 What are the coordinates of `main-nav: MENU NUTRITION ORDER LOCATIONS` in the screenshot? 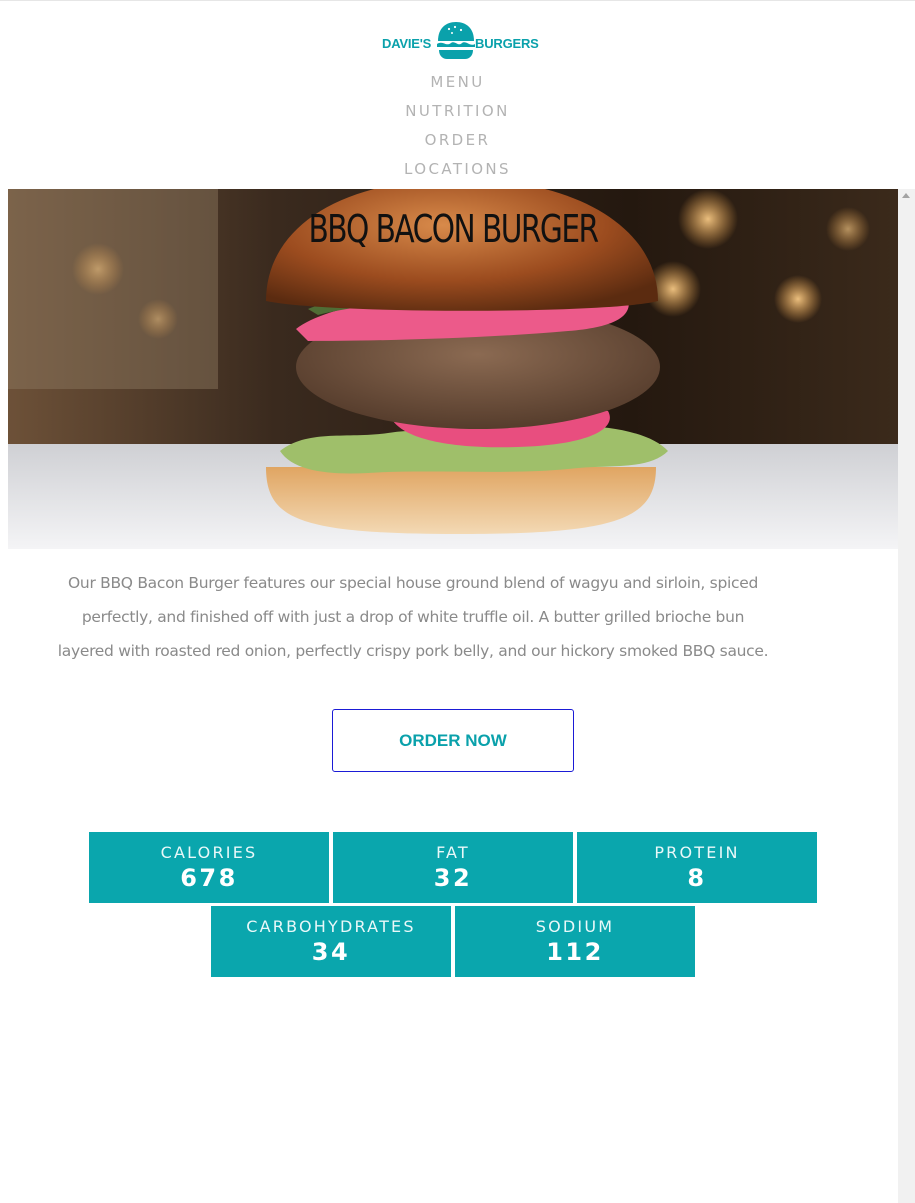 It's located at (457, 126).